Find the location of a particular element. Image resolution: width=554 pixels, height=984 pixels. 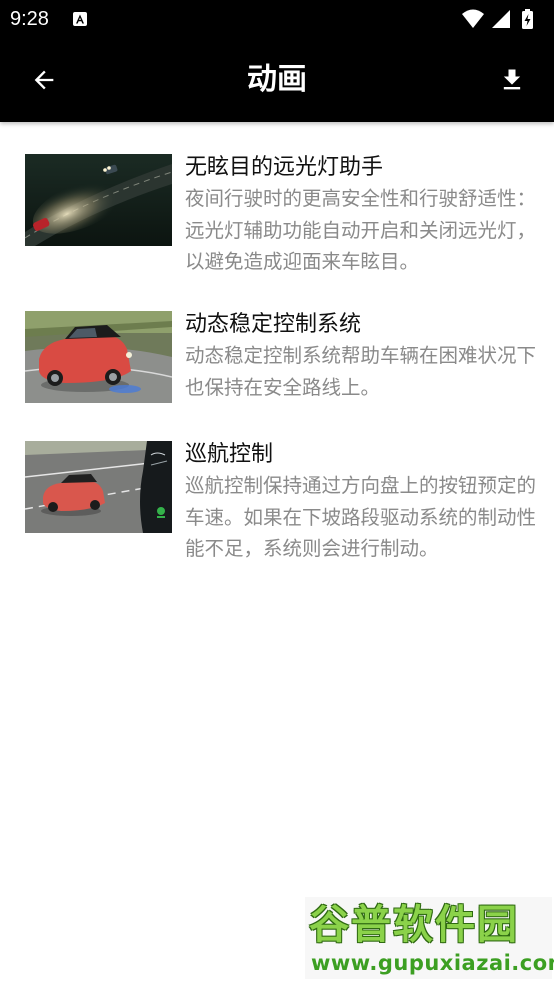

item-text: 动态稳定控制系统 动态稳定控制系统帮助车辆在困难状况下也保持在安全路线上。 is located at coordinates (361, 356).